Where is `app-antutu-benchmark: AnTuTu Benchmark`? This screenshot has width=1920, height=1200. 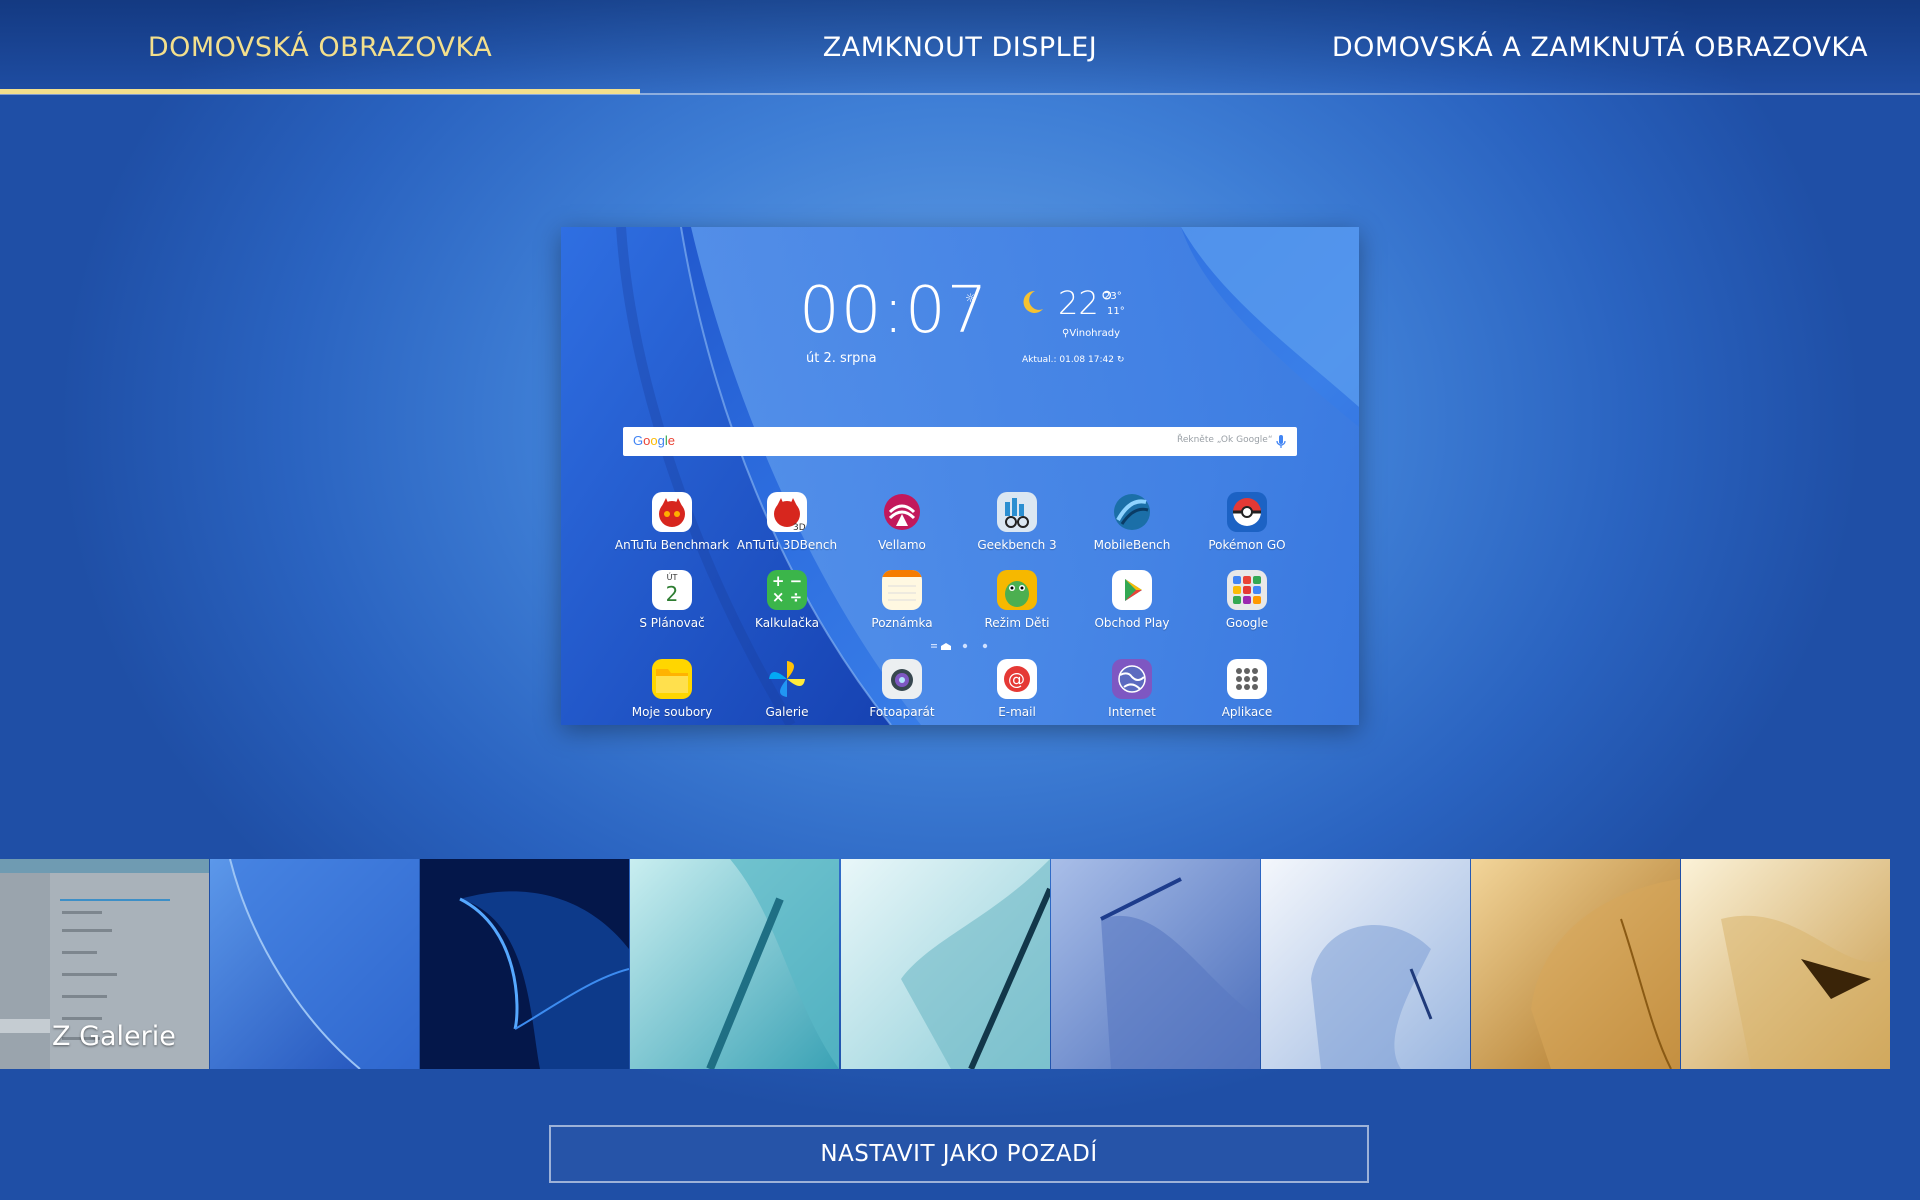
app-antutu-benchmark: AnTuTu Benchmark is located at coordinates (672, 522).